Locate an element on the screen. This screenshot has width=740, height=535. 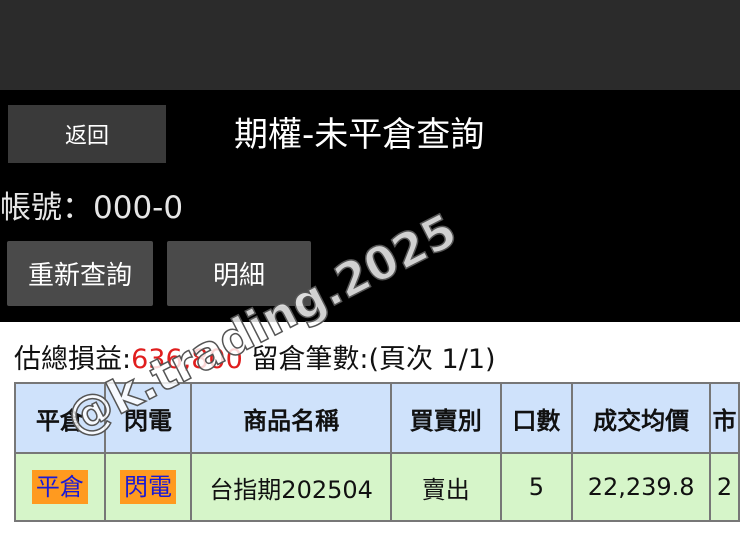
close-position-button: 平倉 is located at coordinates (59, 487).